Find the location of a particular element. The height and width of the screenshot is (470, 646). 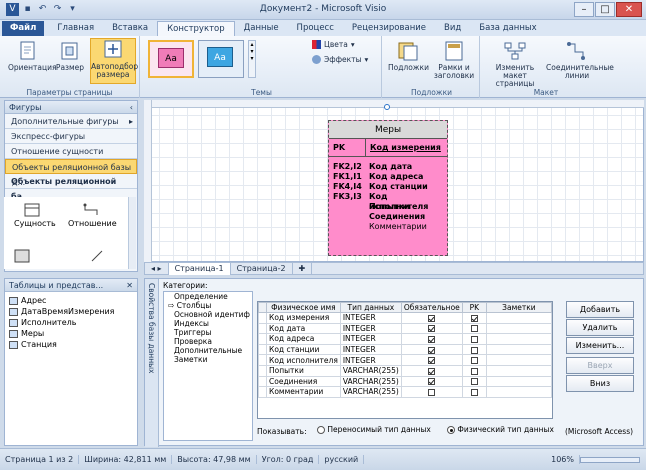

zoom-level: 106% is located at coordinates (563, 459).